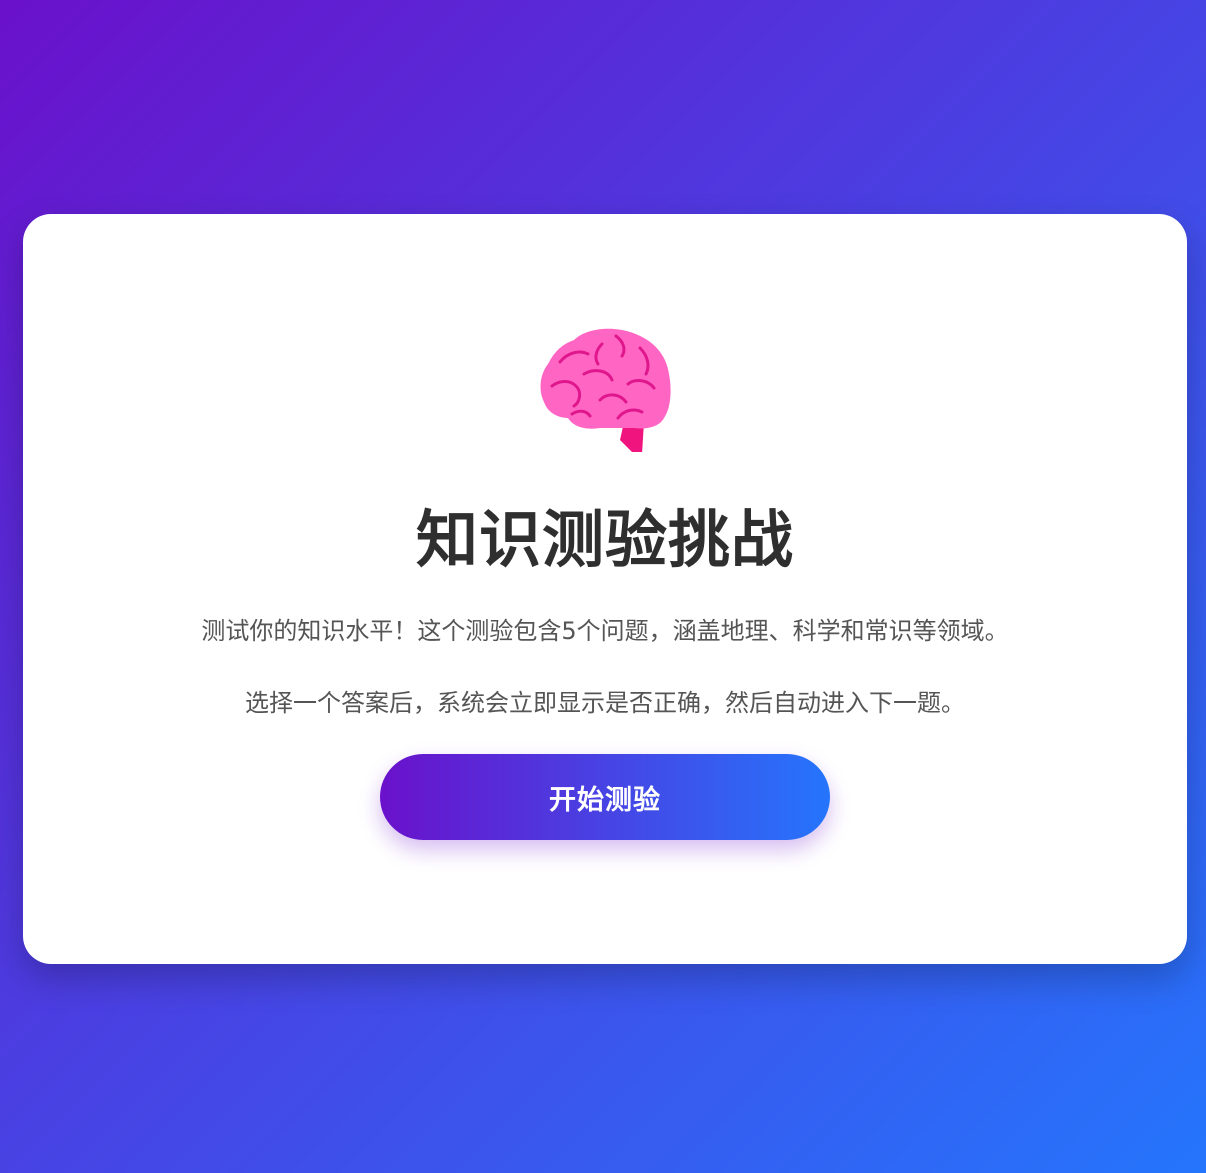 The image size is (1206, 1173). Describe the element at coordinates (605, 797) in the screenshot. I see `start-quiz-button: 开始测验` at that location.